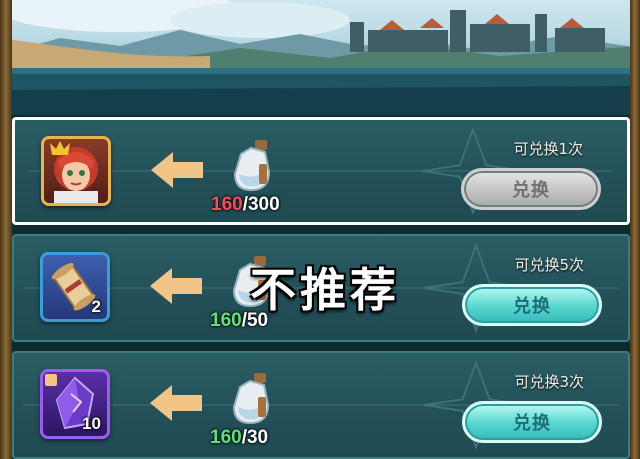 The width and height of the screenshot is (640, 459). Describe the element at coordinates (96, 306) in the screenshot. I see `reward-count: 2` at that location.